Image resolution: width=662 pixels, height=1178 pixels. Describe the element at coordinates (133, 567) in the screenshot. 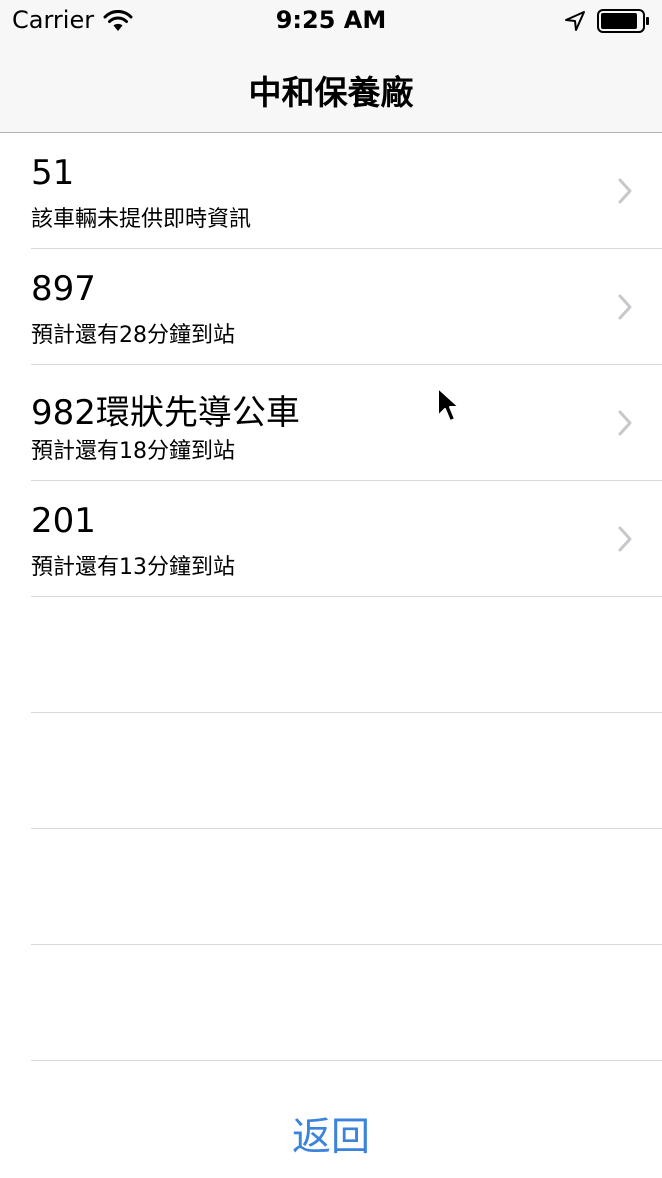

I see `route-status: 預計還有13分鐘到站` at that location.